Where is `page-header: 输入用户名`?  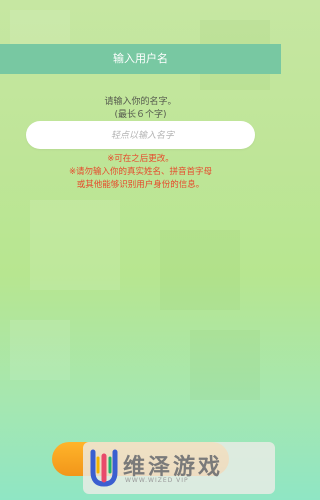 page-header: 输入用户名 is located at coordinates (140, 59).